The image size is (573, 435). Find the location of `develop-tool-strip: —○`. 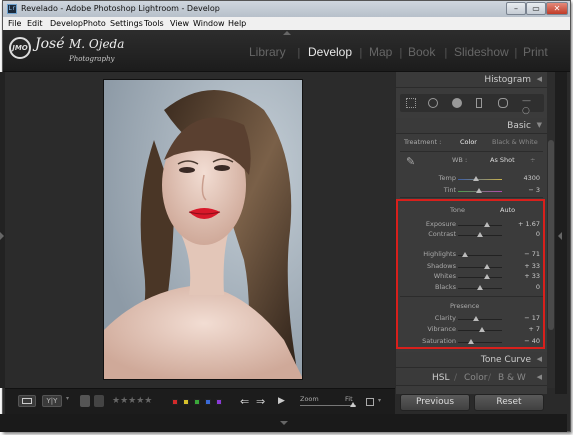

develop-tool-strip: —○ is located at coordinates (472, 105).